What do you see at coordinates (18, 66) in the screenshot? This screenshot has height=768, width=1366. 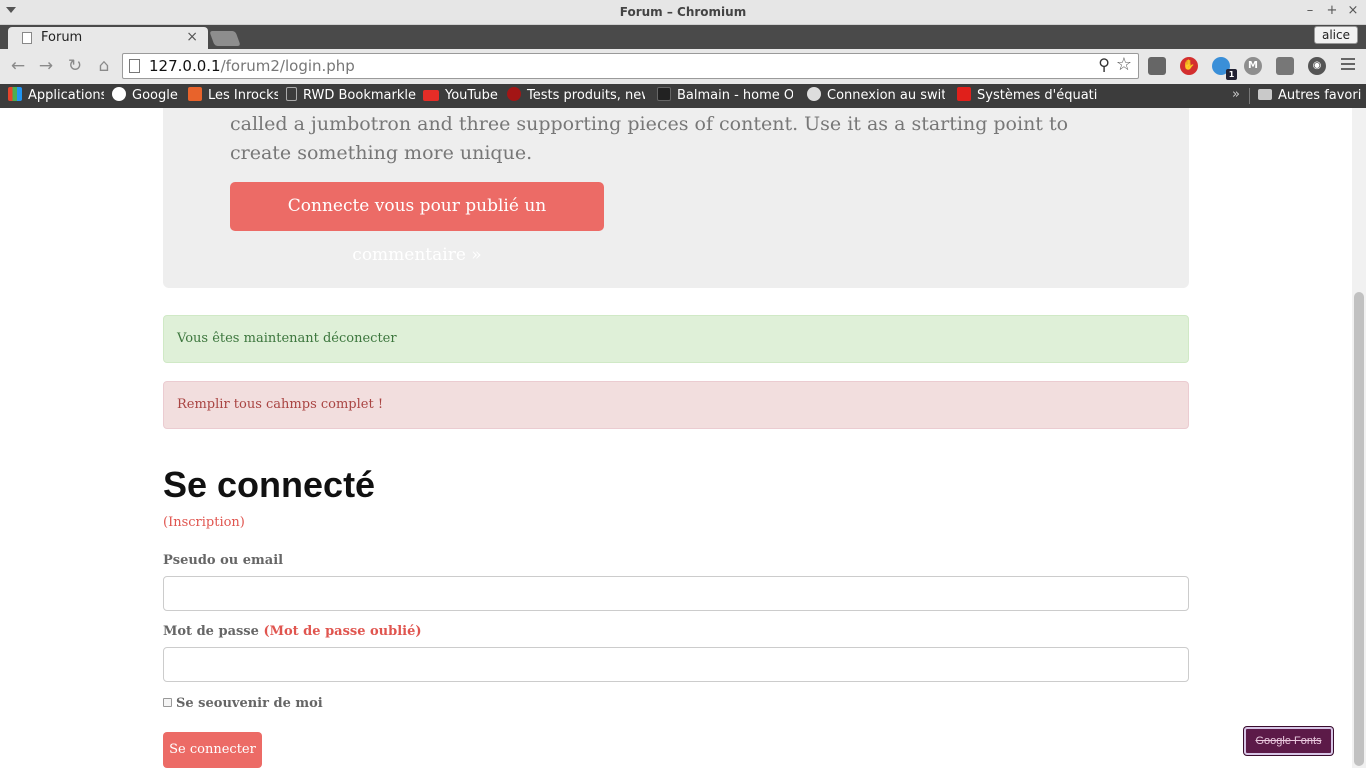 I see `back-arrow-icon: ←` at bounding box center [18, 66].